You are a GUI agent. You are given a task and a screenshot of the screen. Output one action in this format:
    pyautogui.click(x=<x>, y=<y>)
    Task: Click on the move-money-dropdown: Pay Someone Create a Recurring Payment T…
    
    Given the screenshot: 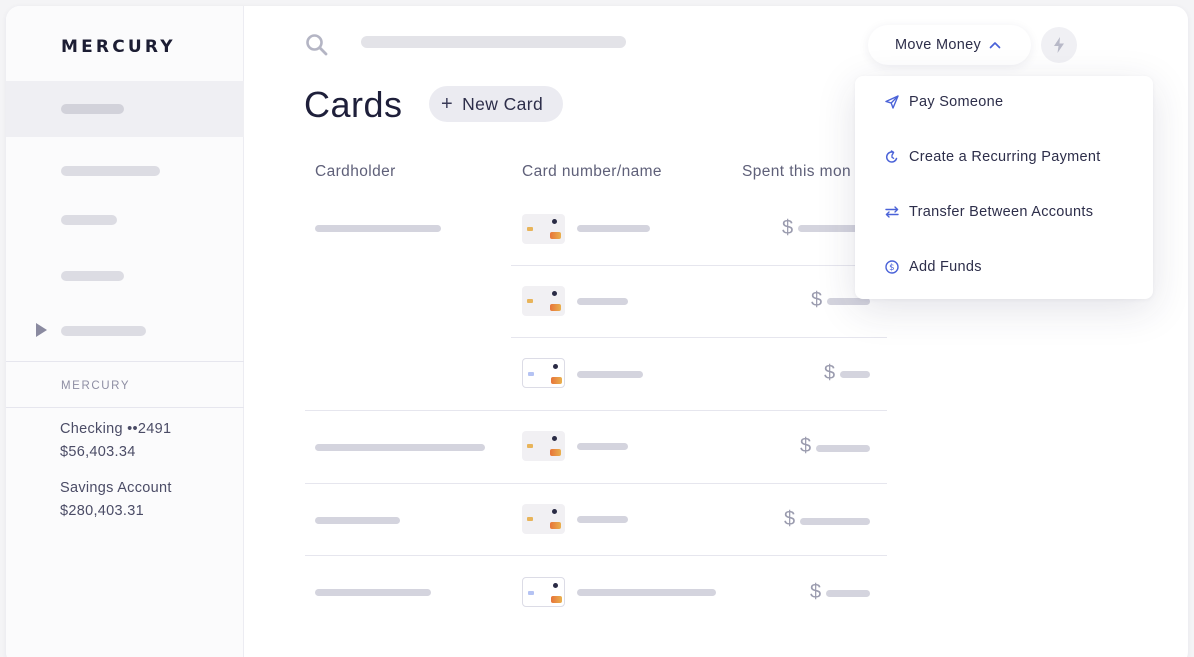 What is the action you would take?
    pyautogui.click(x=1004, y=187)
    